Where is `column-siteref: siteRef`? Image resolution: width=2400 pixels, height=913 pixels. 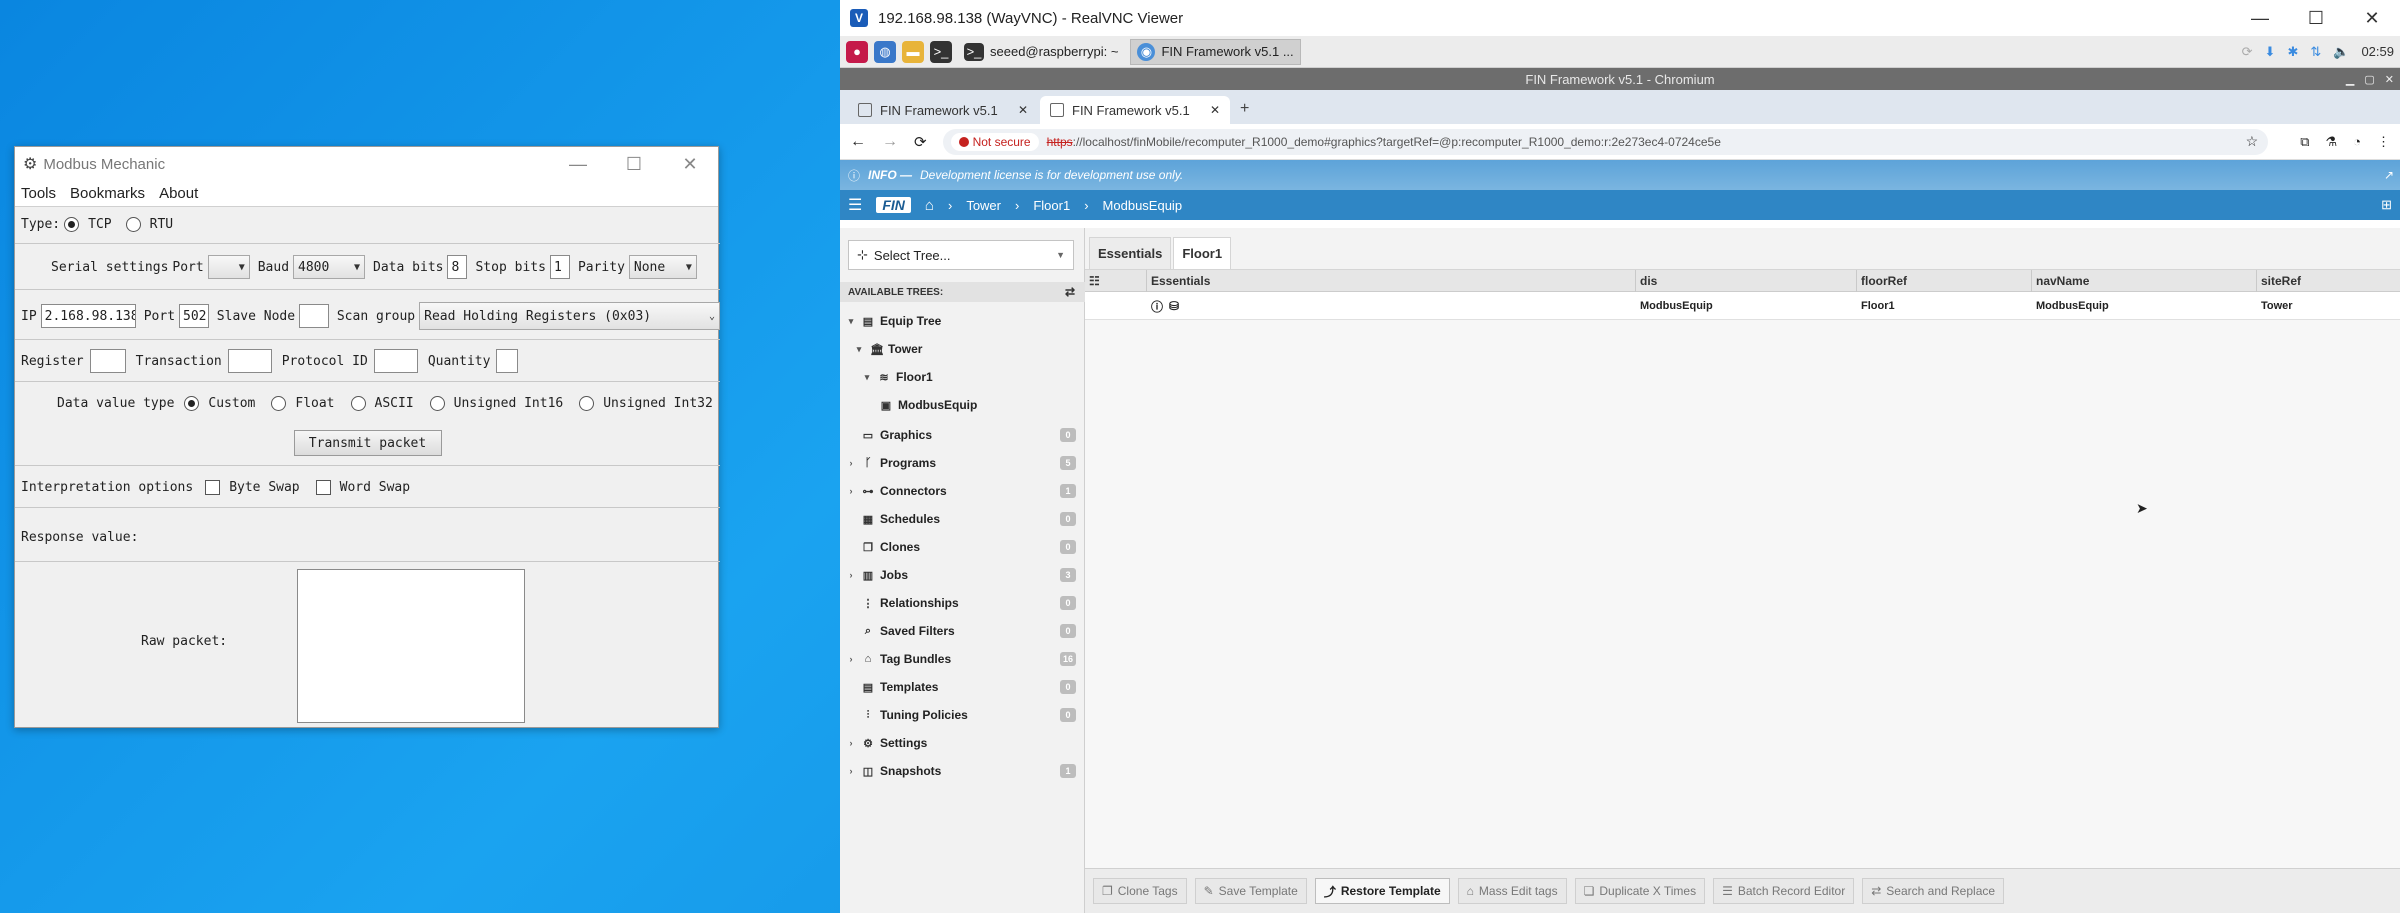 column-siteref: siteRef is located at coordinates (2328, 281).